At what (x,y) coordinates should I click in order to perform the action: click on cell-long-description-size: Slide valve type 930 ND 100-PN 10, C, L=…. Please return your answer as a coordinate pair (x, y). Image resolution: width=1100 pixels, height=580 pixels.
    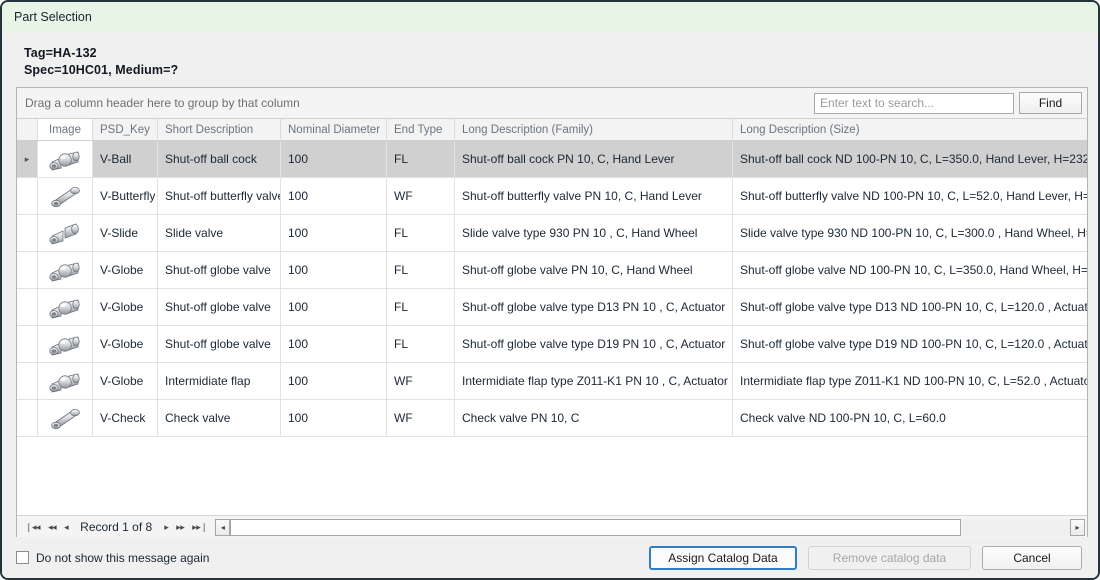
    Looking at the image, I should click on (913, 233).